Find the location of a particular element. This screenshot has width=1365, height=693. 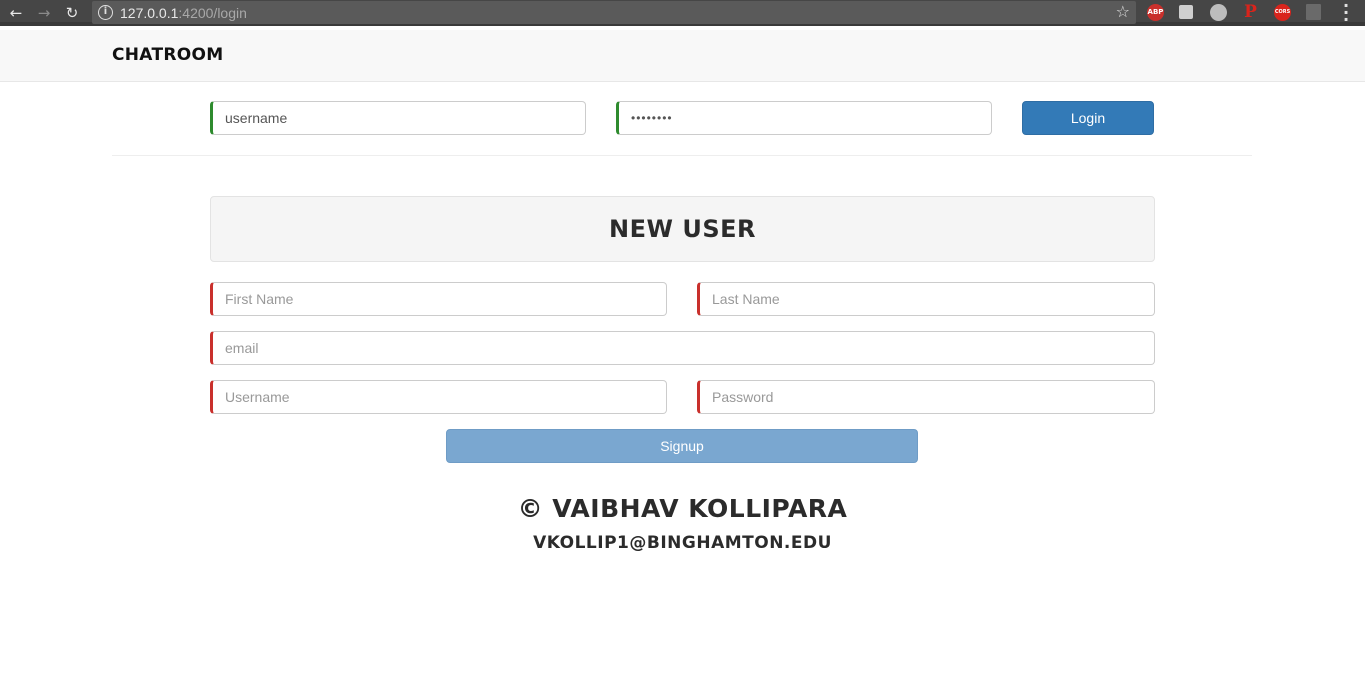

url-text: 127.0.0.1:4200/login is located at coordinates (183, 13).